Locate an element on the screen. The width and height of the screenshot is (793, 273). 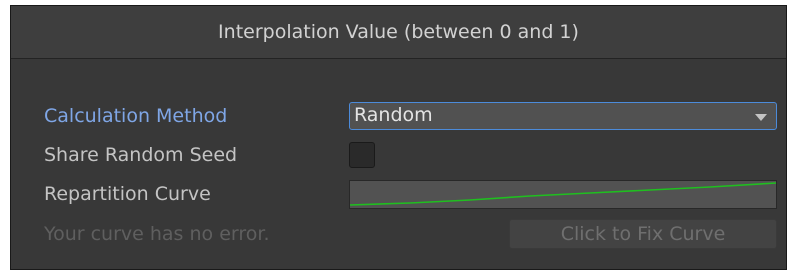
calculation-method-dropdown: Random is located at coordinates (563, 116).